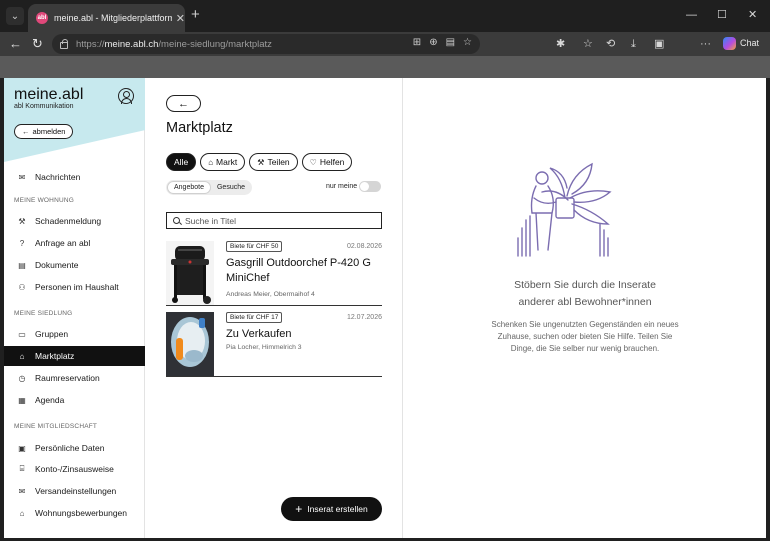  What do you see at coordinates (74, 243) in the screenshot?
I see `sidebar-item-anfrage: ? Anfrage an abl` at bounding box center [74, 243].